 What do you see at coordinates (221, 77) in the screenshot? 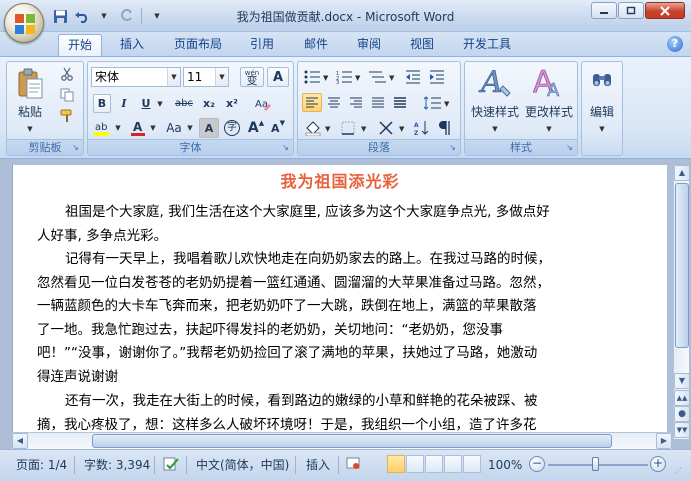
I see `font-size-dropdown-icon: ▼` at bounding box center [221, 77].